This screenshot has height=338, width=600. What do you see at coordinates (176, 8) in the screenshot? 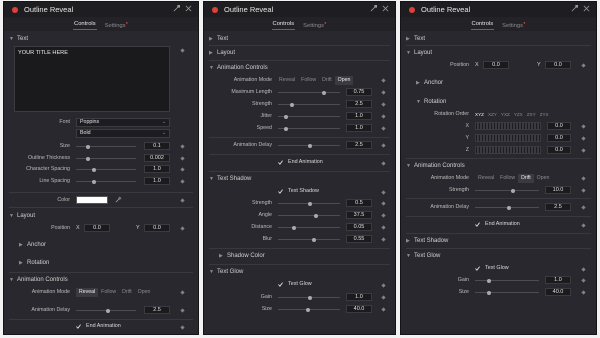
I see `keyframe-icon` at bounding box center [176, 8].